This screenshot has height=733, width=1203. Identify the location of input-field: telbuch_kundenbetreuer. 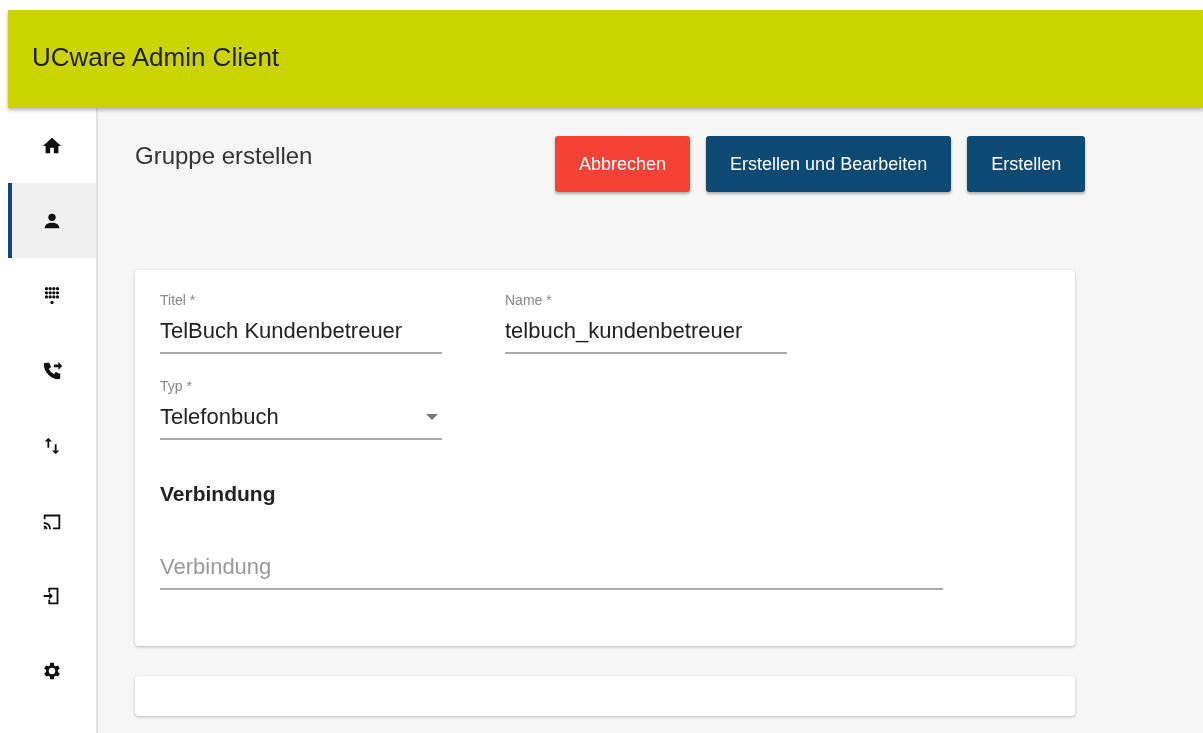
(646, 332).